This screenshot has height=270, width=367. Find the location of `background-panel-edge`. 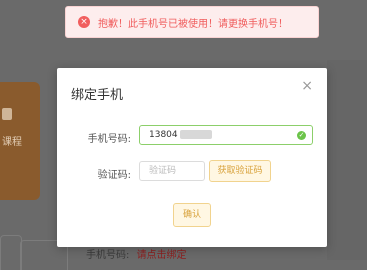

background-panel-edge is located at coordinates (347, 160).